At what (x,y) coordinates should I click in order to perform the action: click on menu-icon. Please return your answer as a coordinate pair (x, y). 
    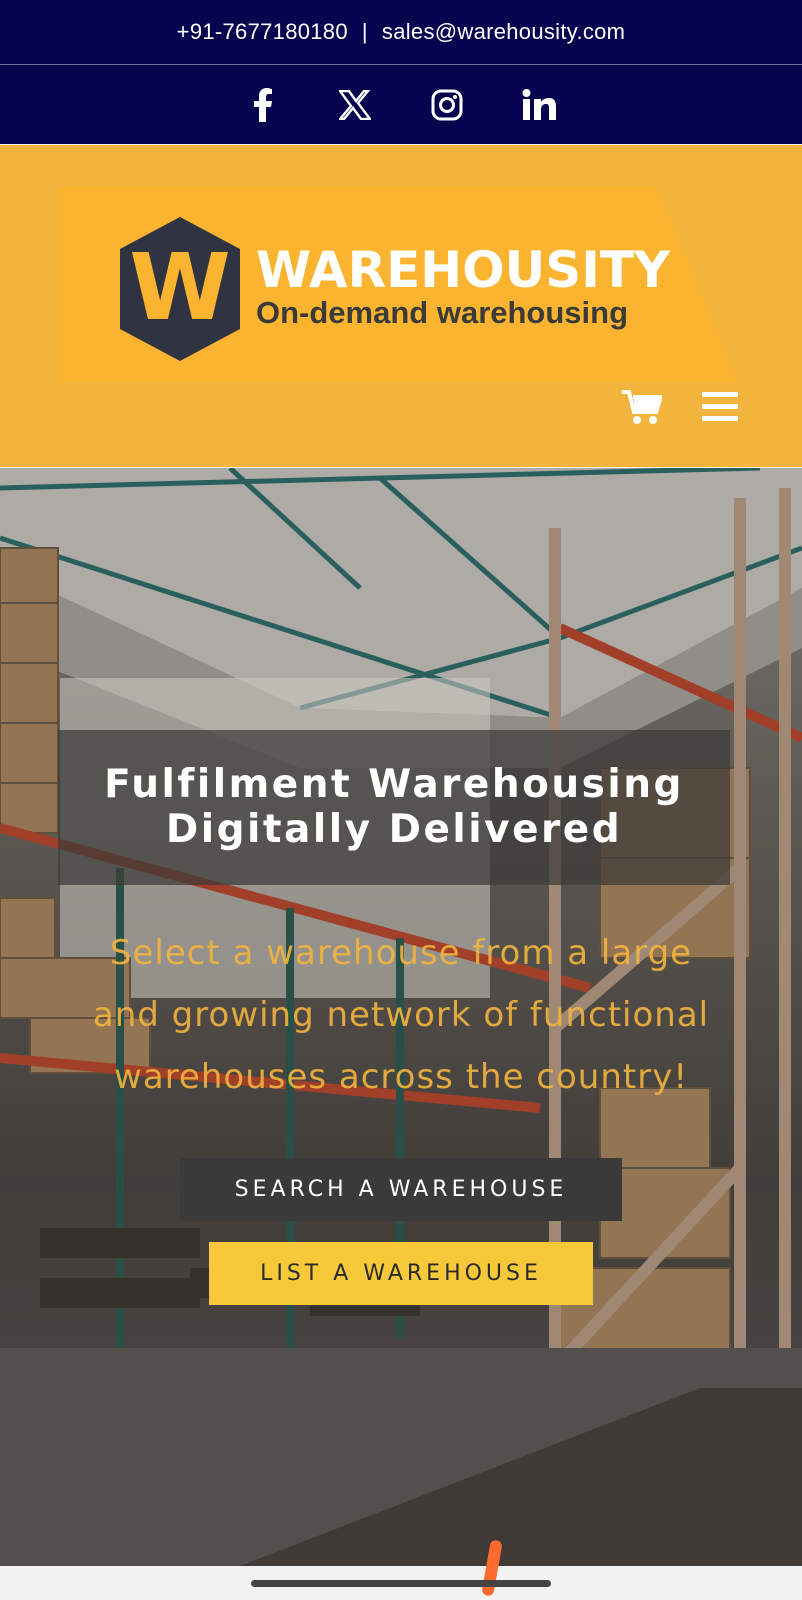
    Looking at the image, I should click on (720, 409).